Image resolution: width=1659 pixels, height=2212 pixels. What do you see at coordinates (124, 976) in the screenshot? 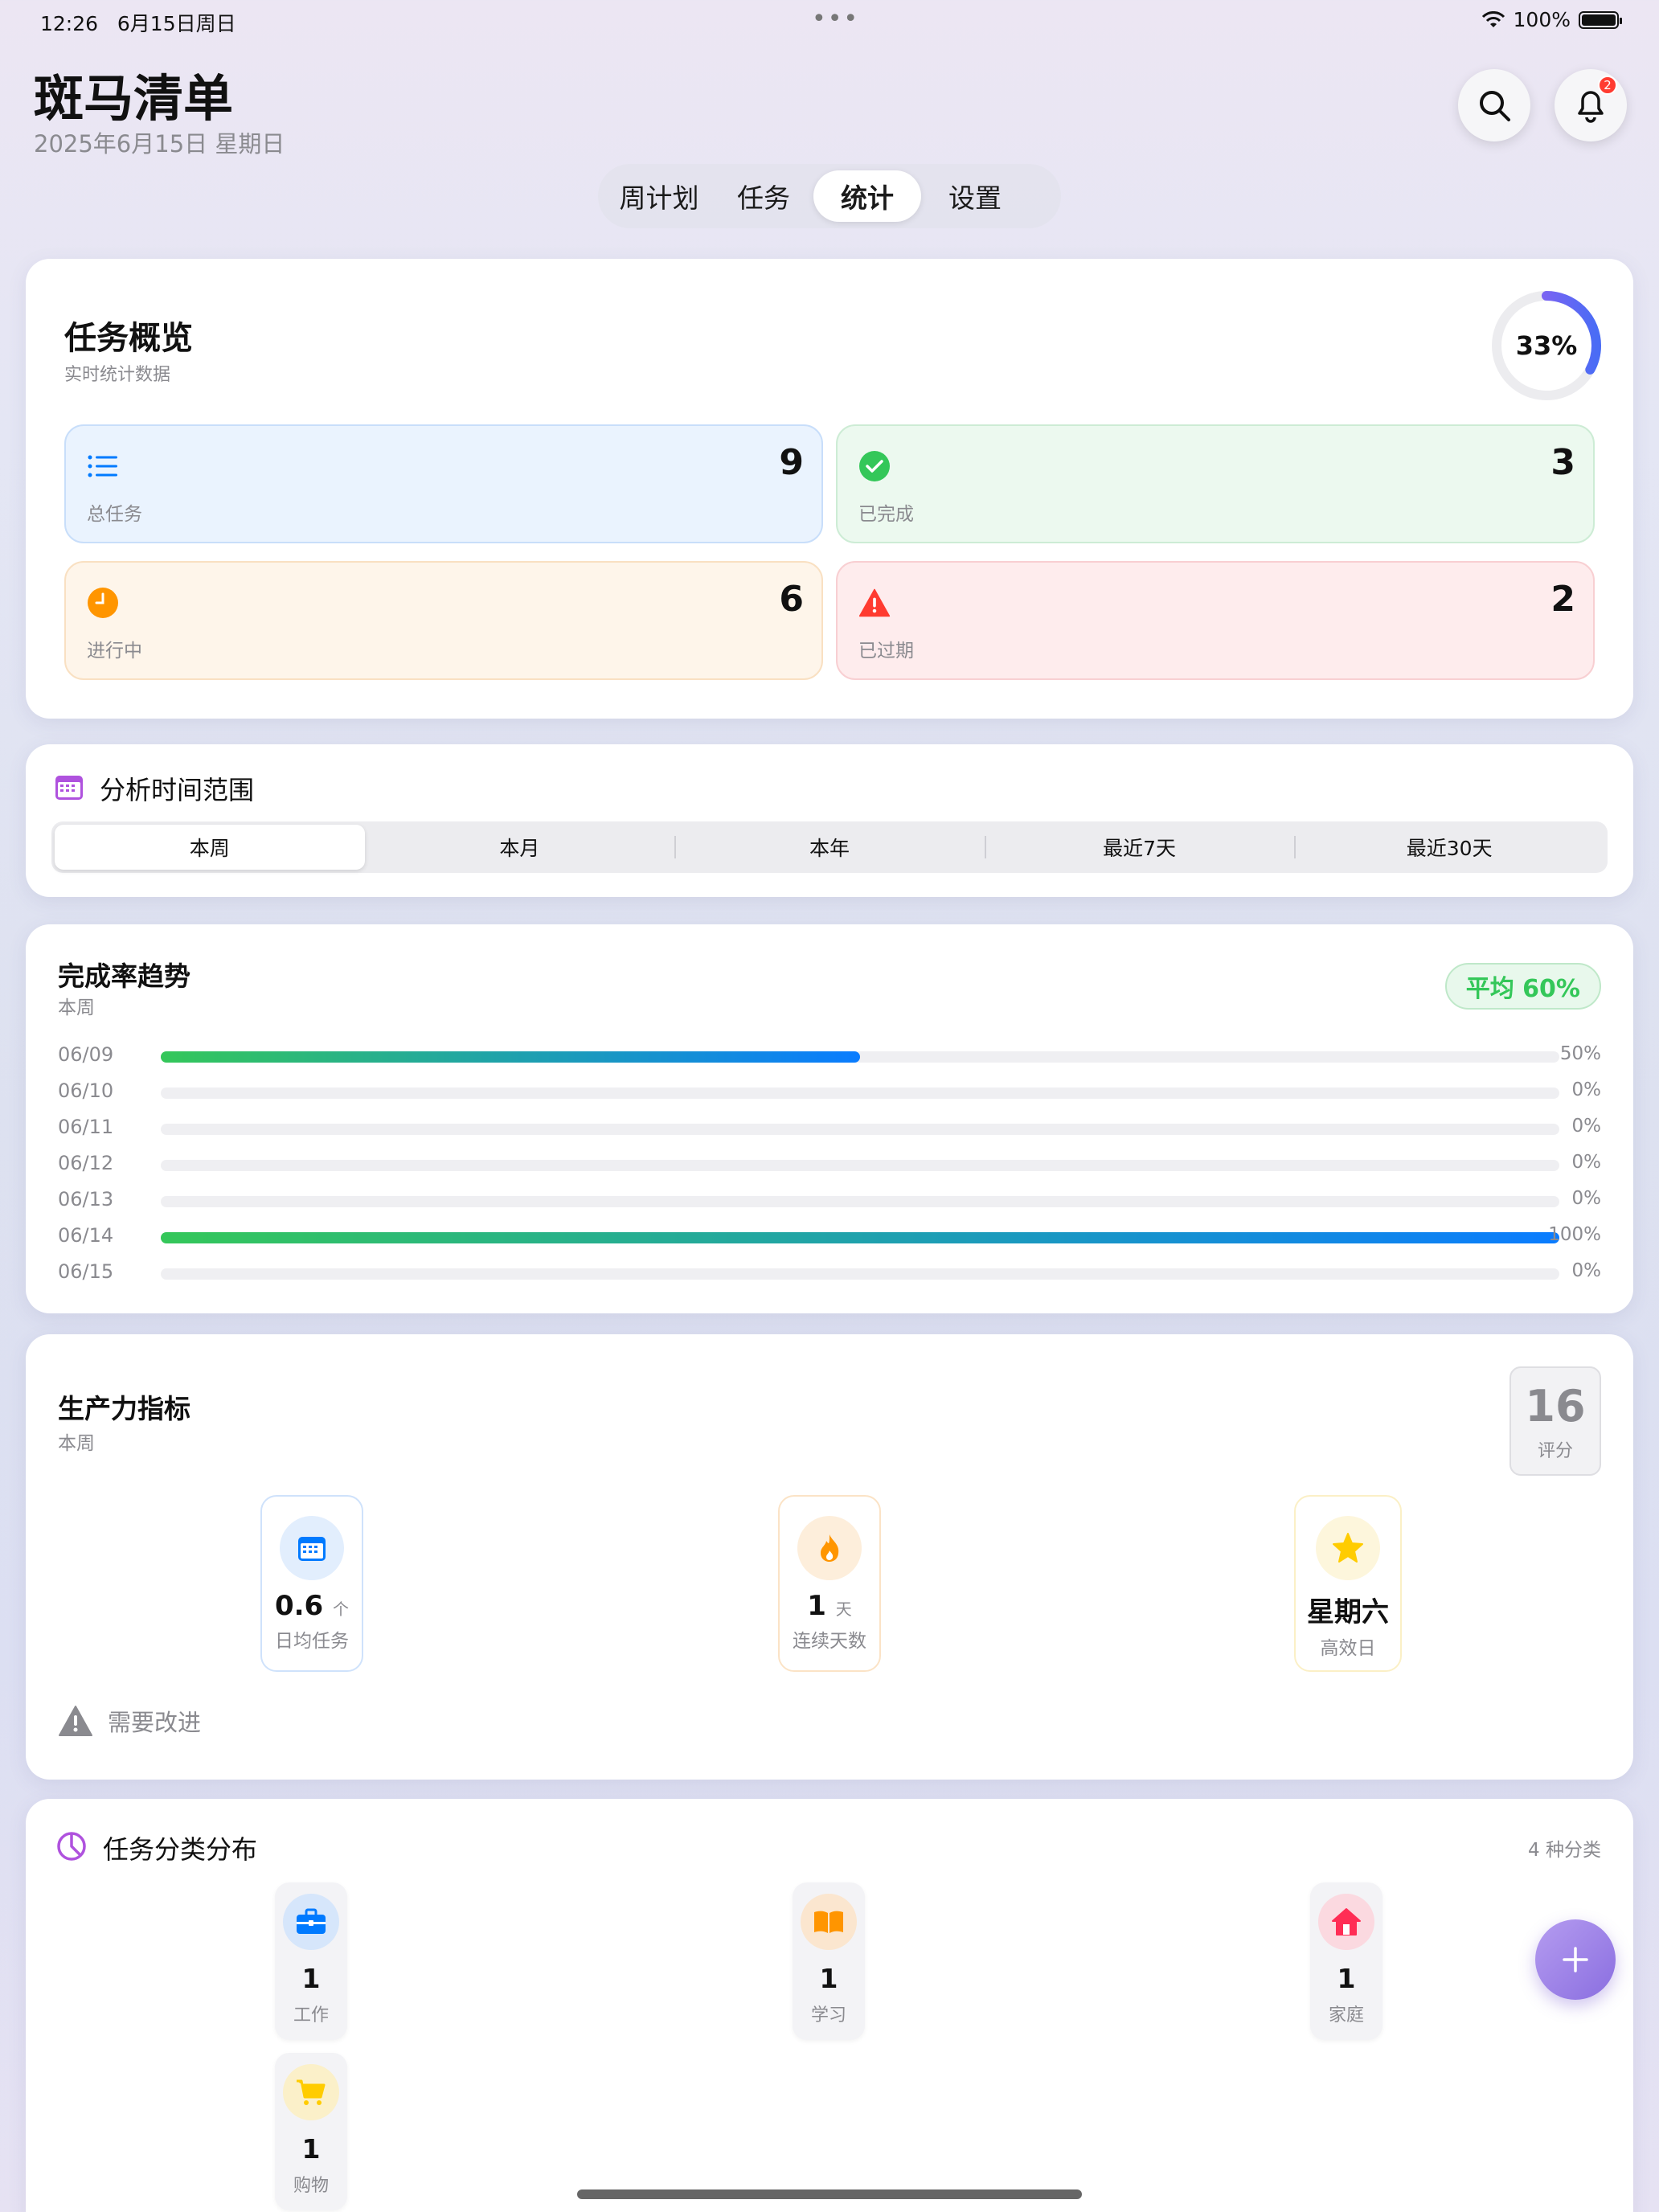
I see `trend-title: 完成率趋势` at bounding box center [124, 976].